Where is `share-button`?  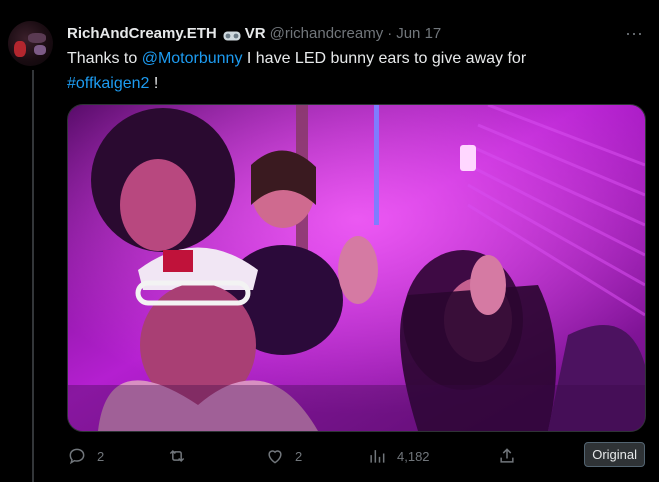
share-button is located at coordinates (507, 456).